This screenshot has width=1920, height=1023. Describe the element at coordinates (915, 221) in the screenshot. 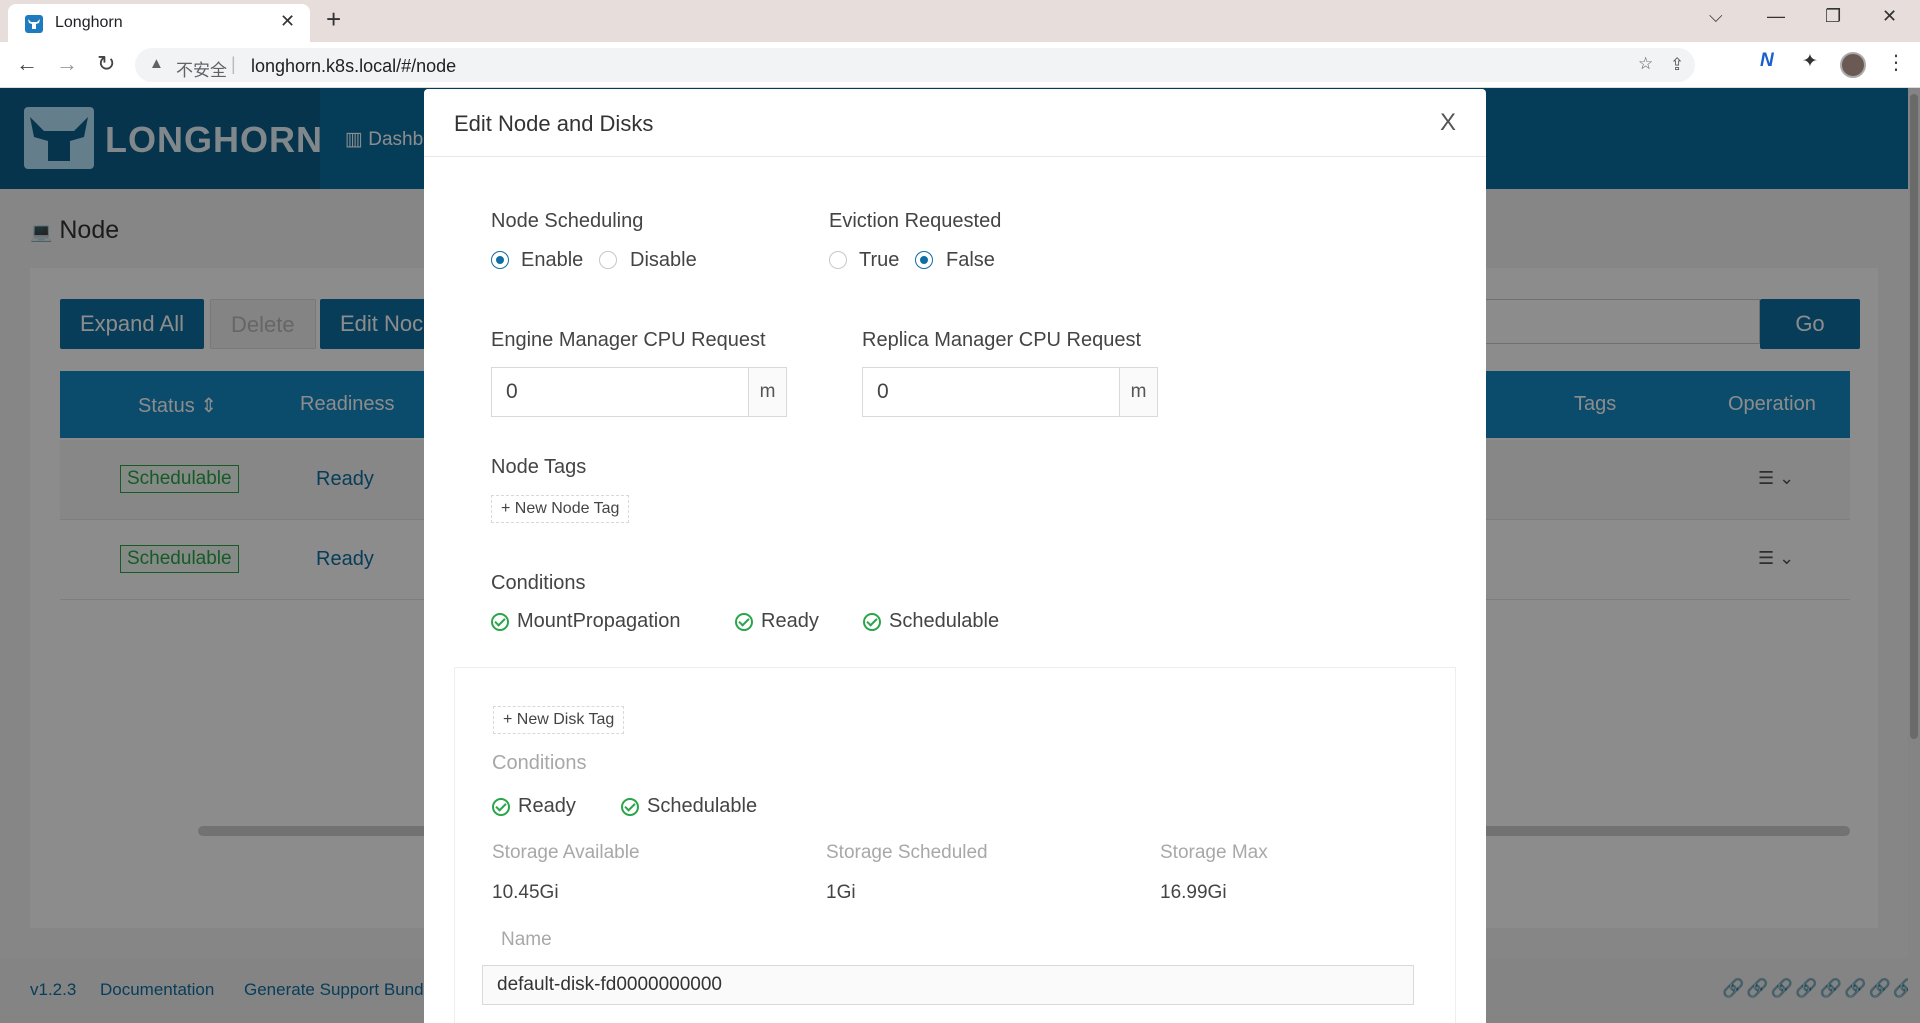

I see `eviction-requested-label: Eviction Requested` at that location.